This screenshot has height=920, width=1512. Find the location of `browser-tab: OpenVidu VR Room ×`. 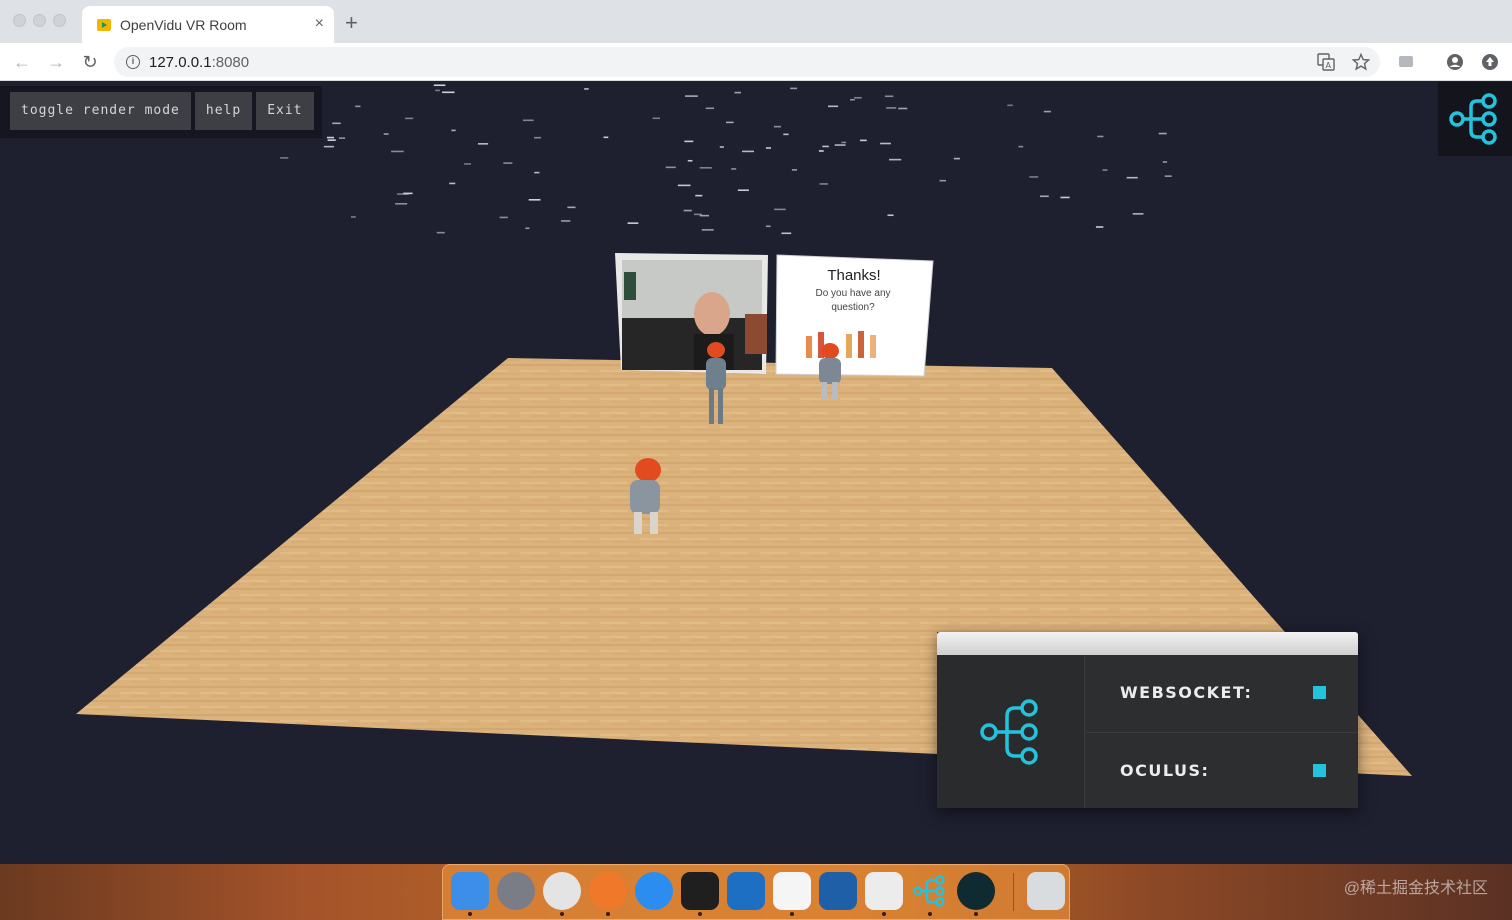

browser-tab: OpenVidu VR Room × is located at coordinates (208, 24).